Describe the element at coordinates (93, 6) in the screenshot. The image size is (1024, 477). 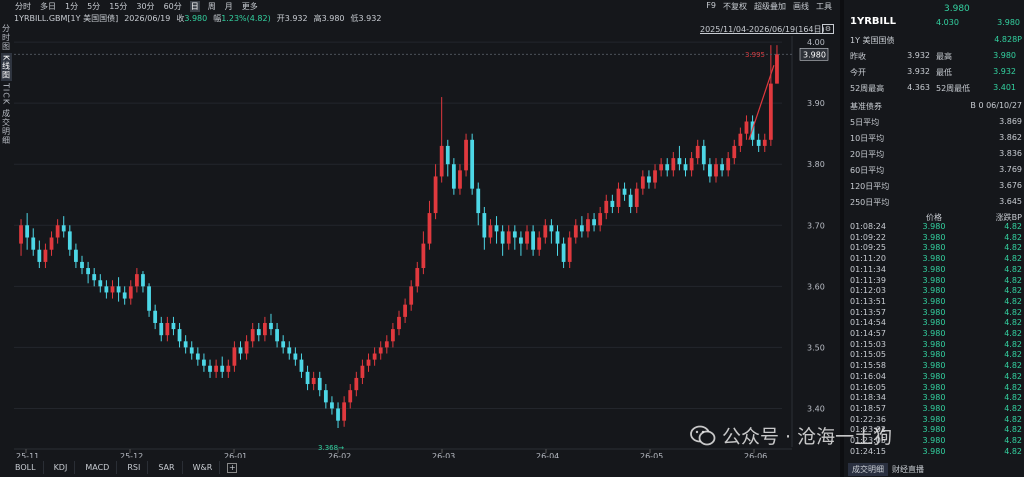
I see `timeframe-3: 5分` at that location.